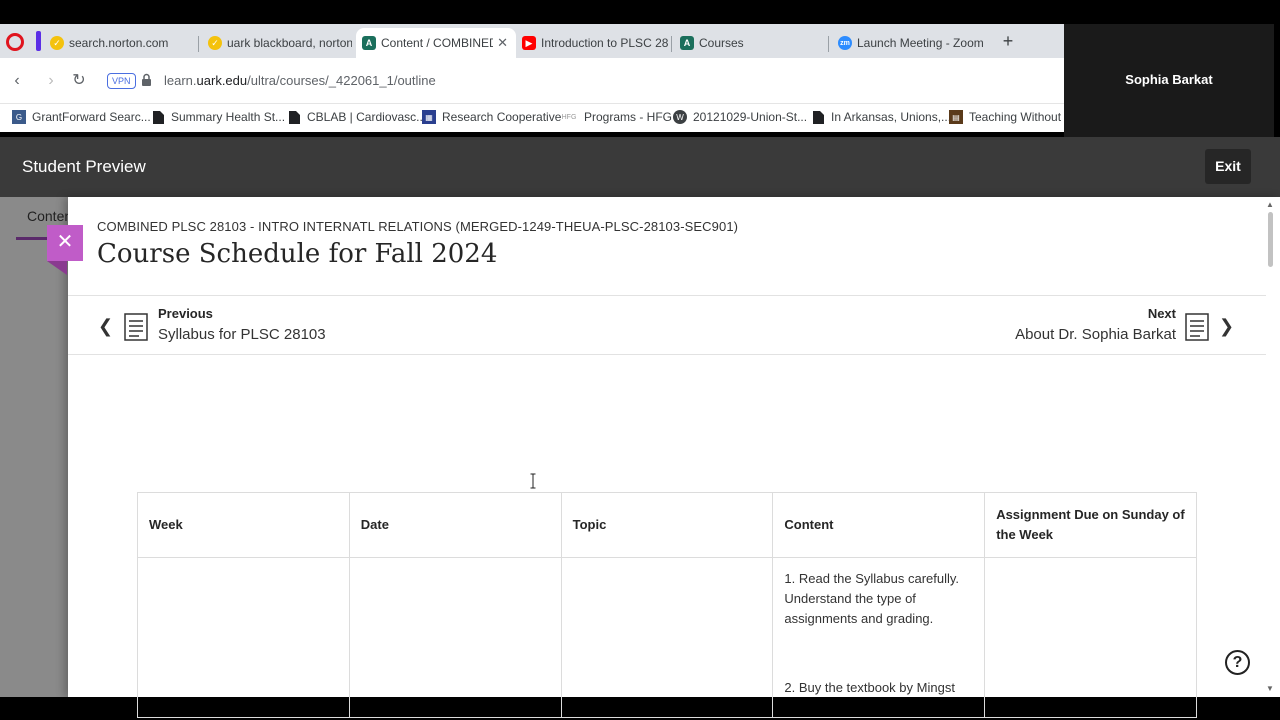  I want to click on tab-label: search.norton.com, so click(119, 43).